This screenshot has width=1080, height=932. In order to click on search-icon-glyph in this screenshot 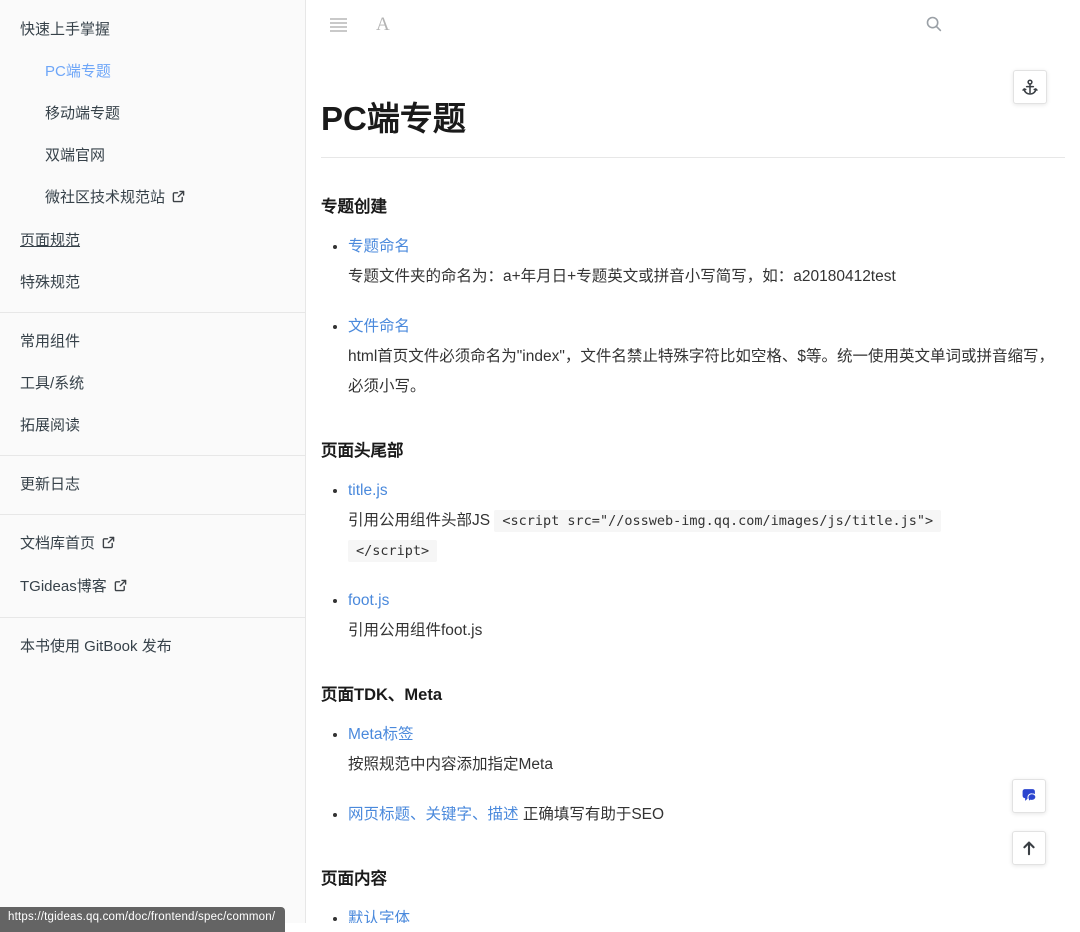, I will do `click(934, 24)`.